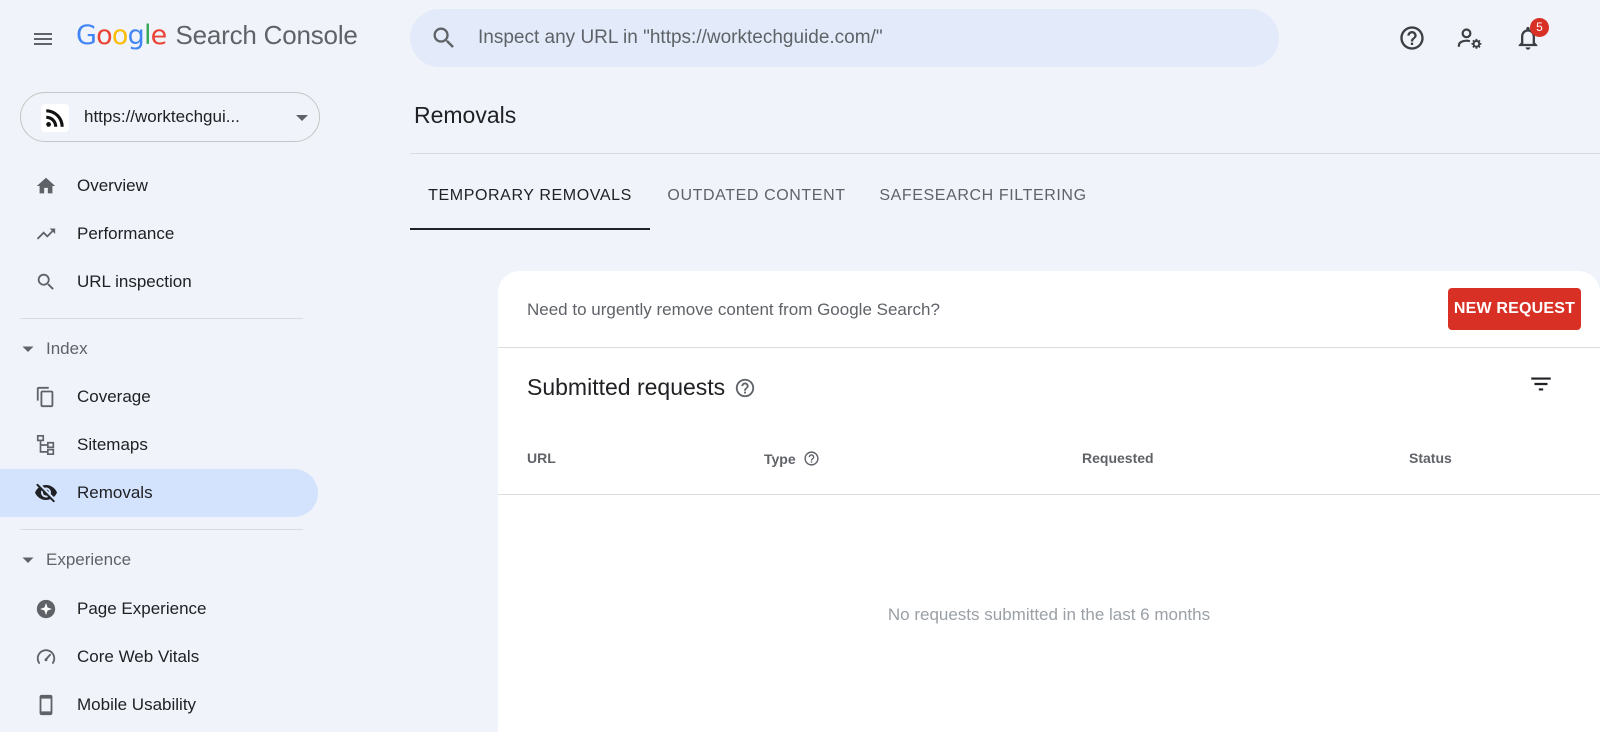  I want to click on url-inspection-search, so click(844, 38).